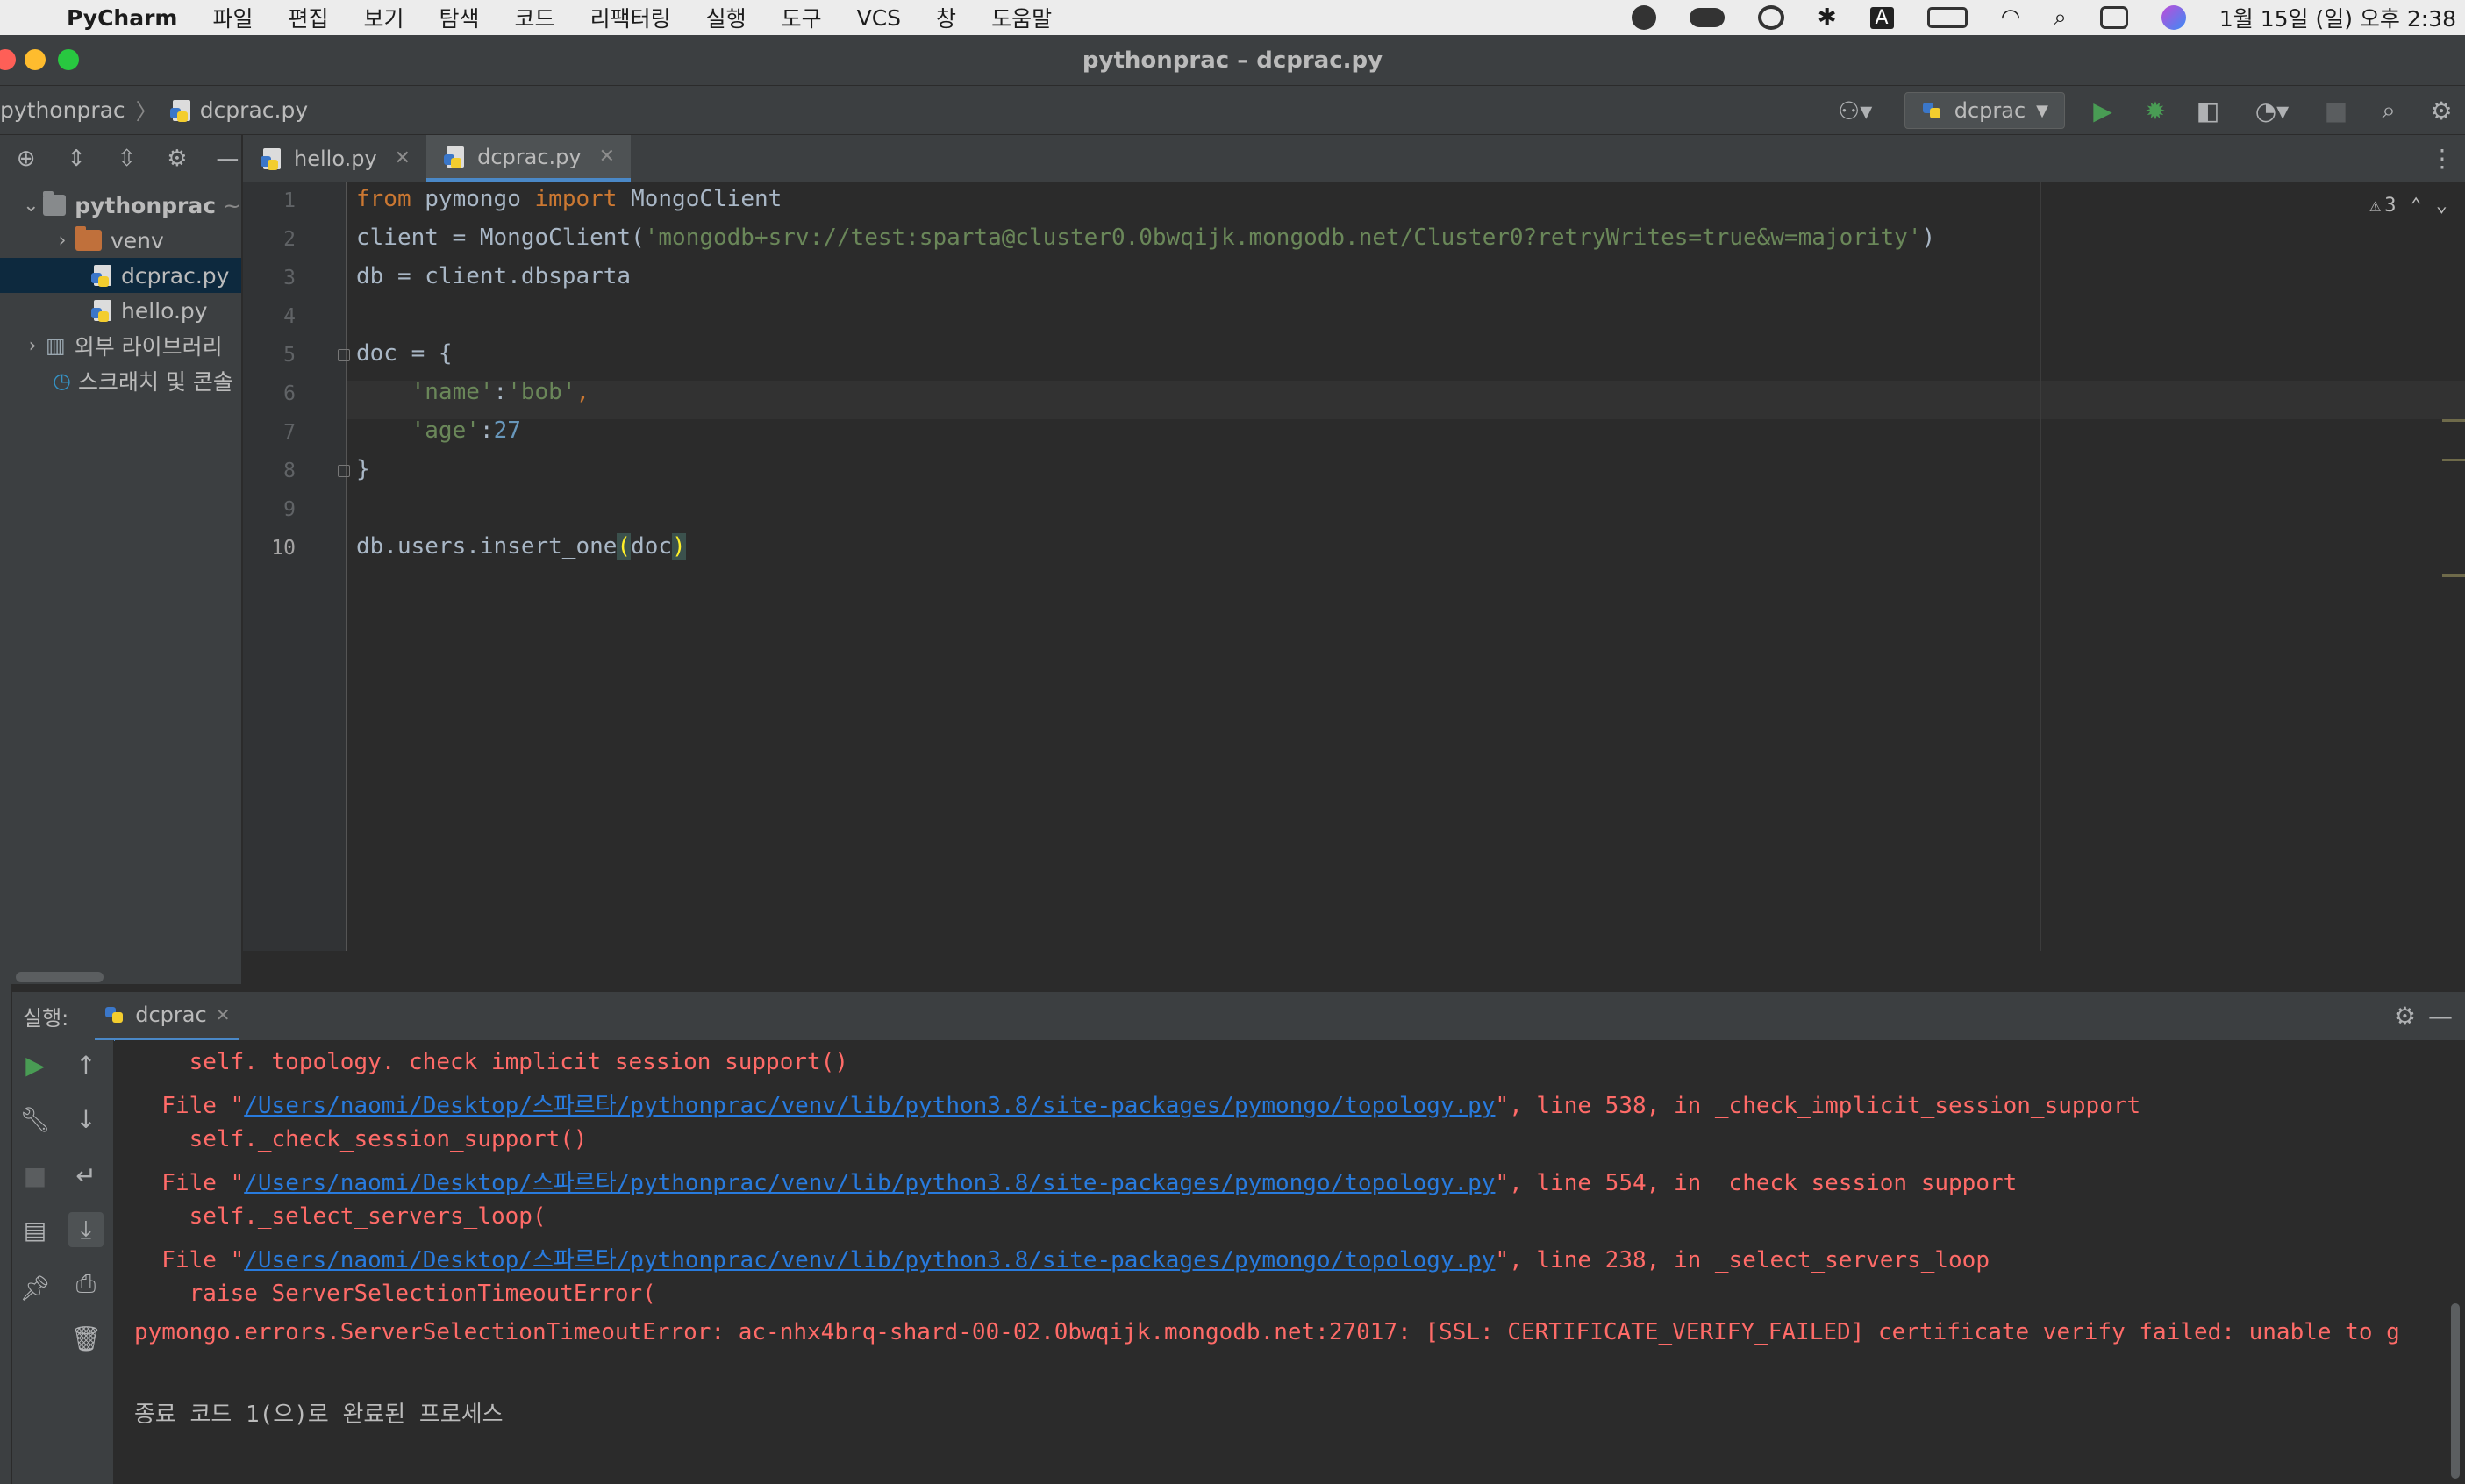  Describe the element at coordinates (31, 206) in the screenshot. I see `chevron-down-icon: ⌄` at that location.